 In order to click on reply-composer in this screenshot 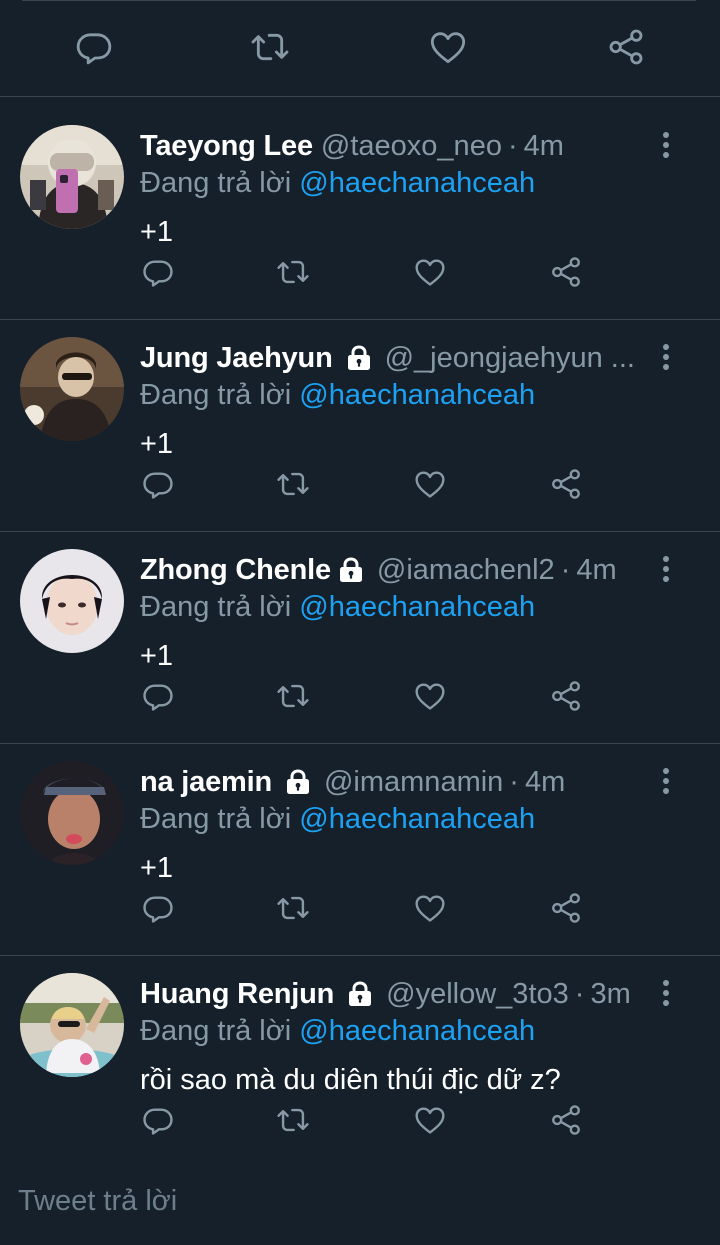, I will do `click(360, 1201)`.